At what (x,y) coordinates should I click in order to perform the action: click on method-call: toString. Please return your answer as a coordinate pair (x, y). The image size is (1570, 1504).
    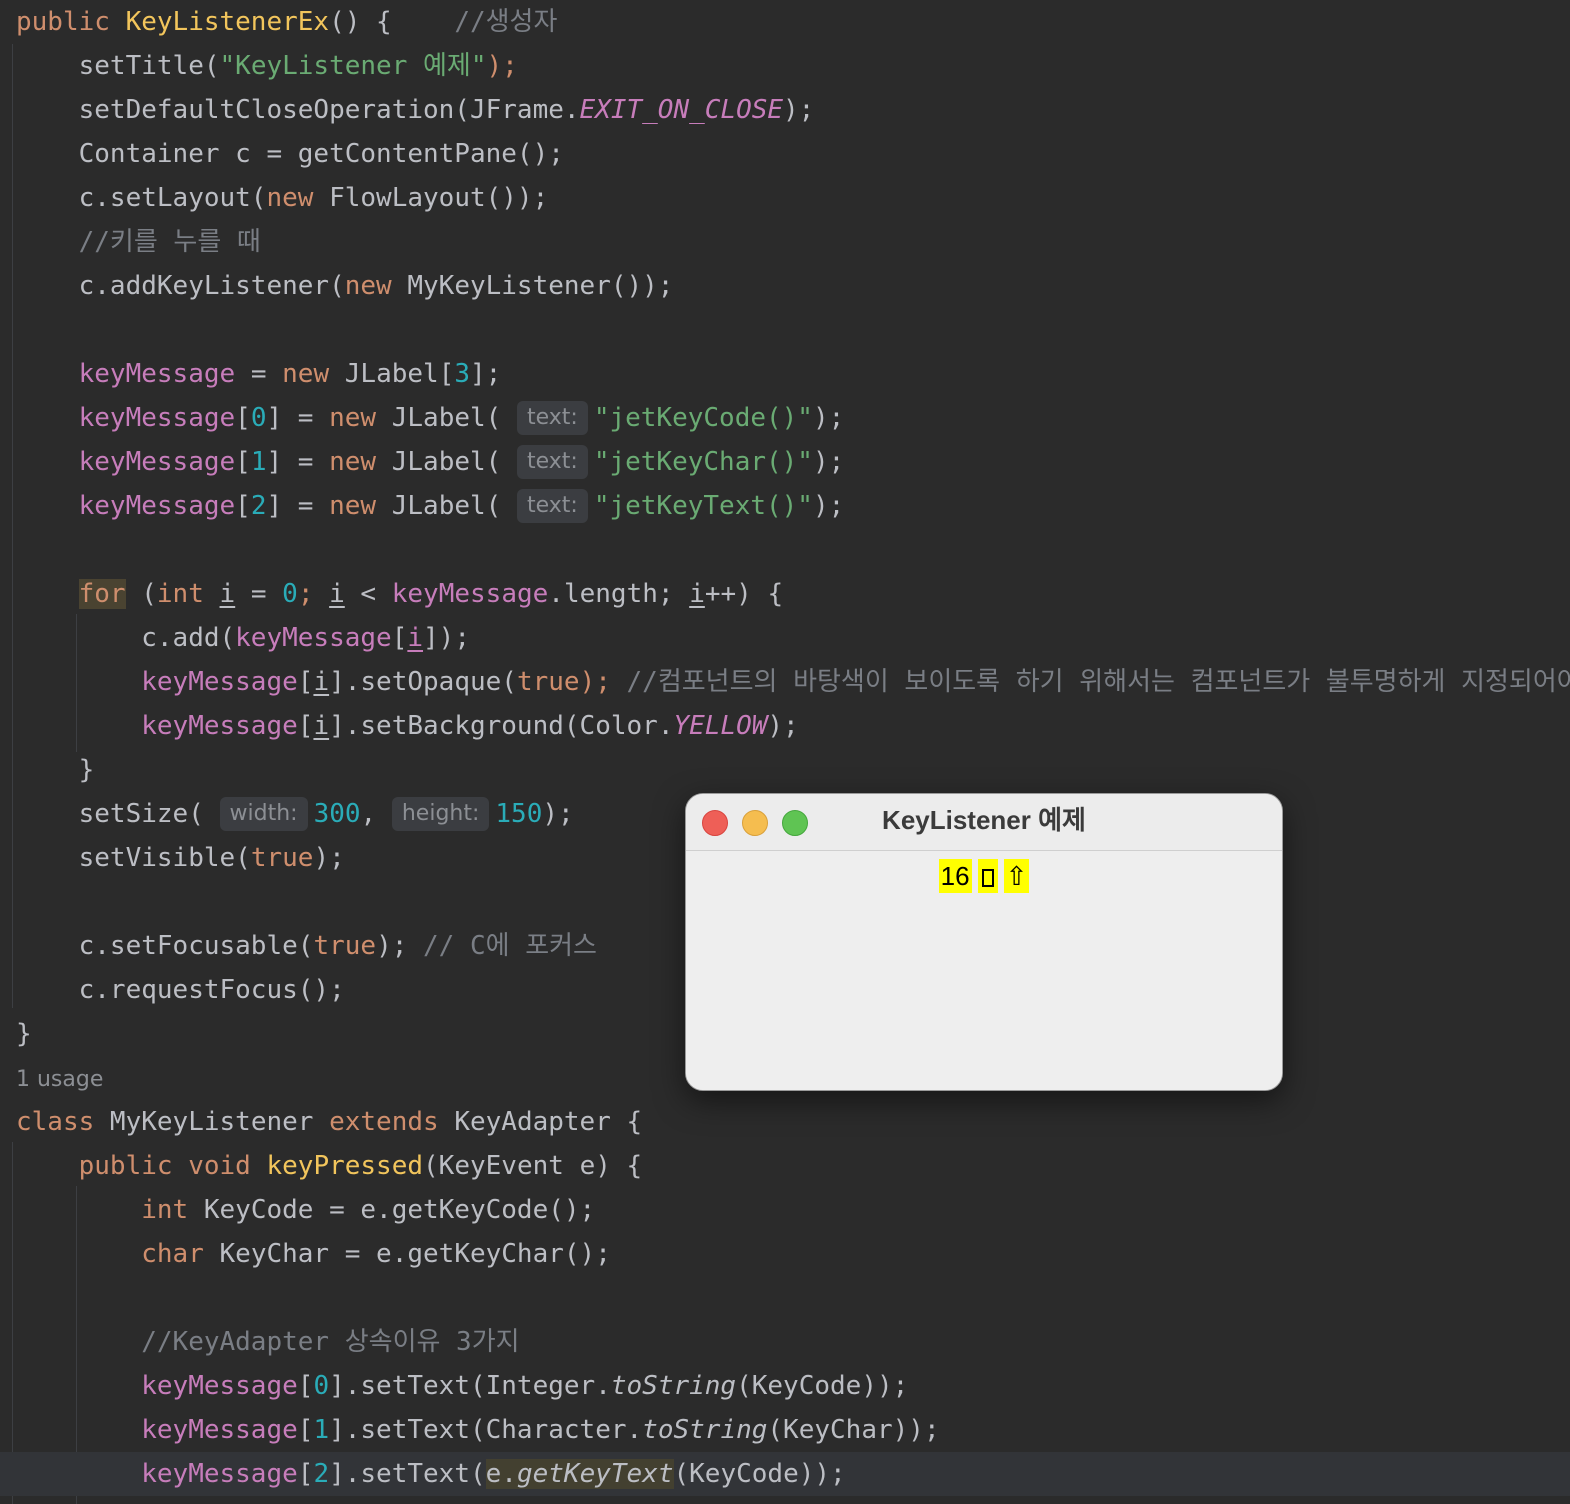
    Looking at the image, I should click on (705, 1430).